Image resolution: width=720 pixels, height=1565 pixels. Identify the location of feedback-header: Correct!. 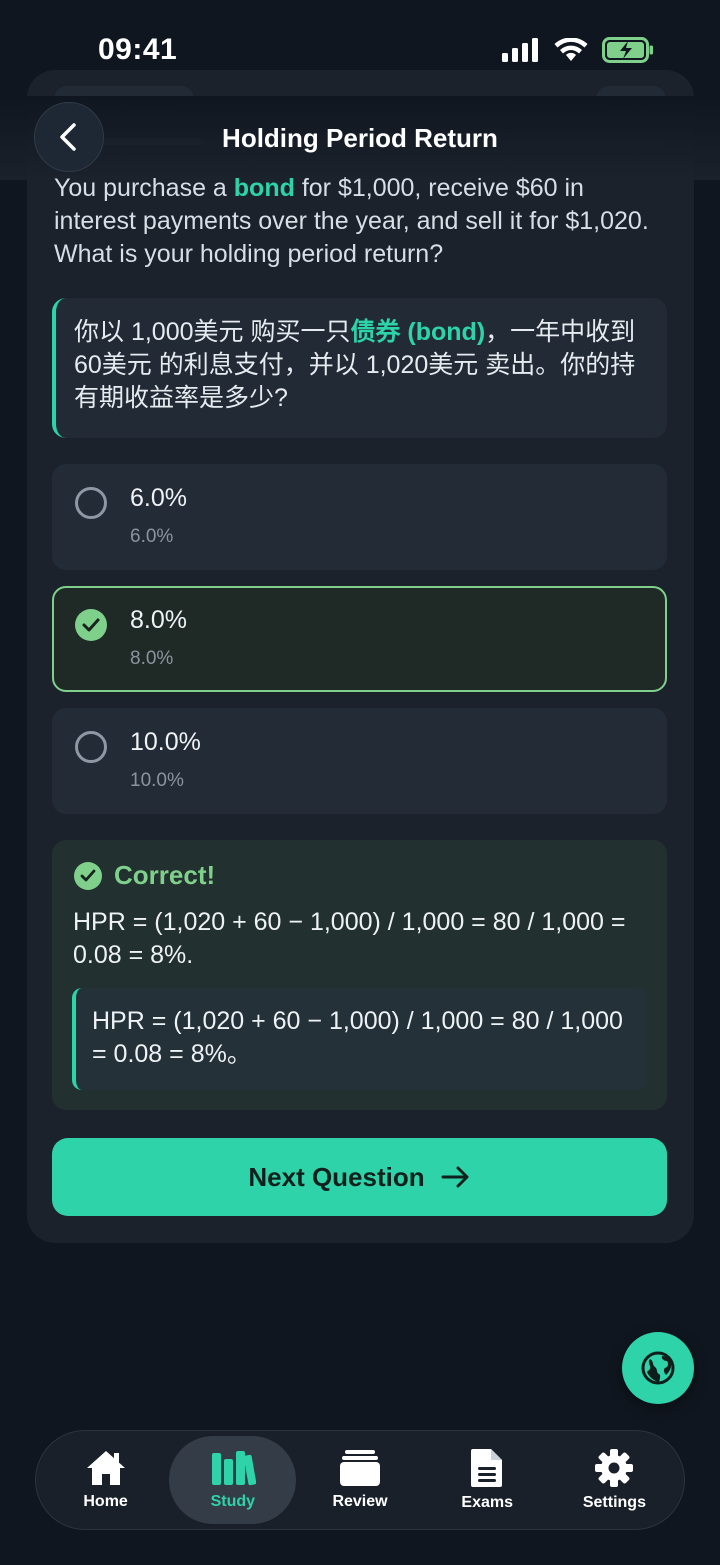
(144, 875).